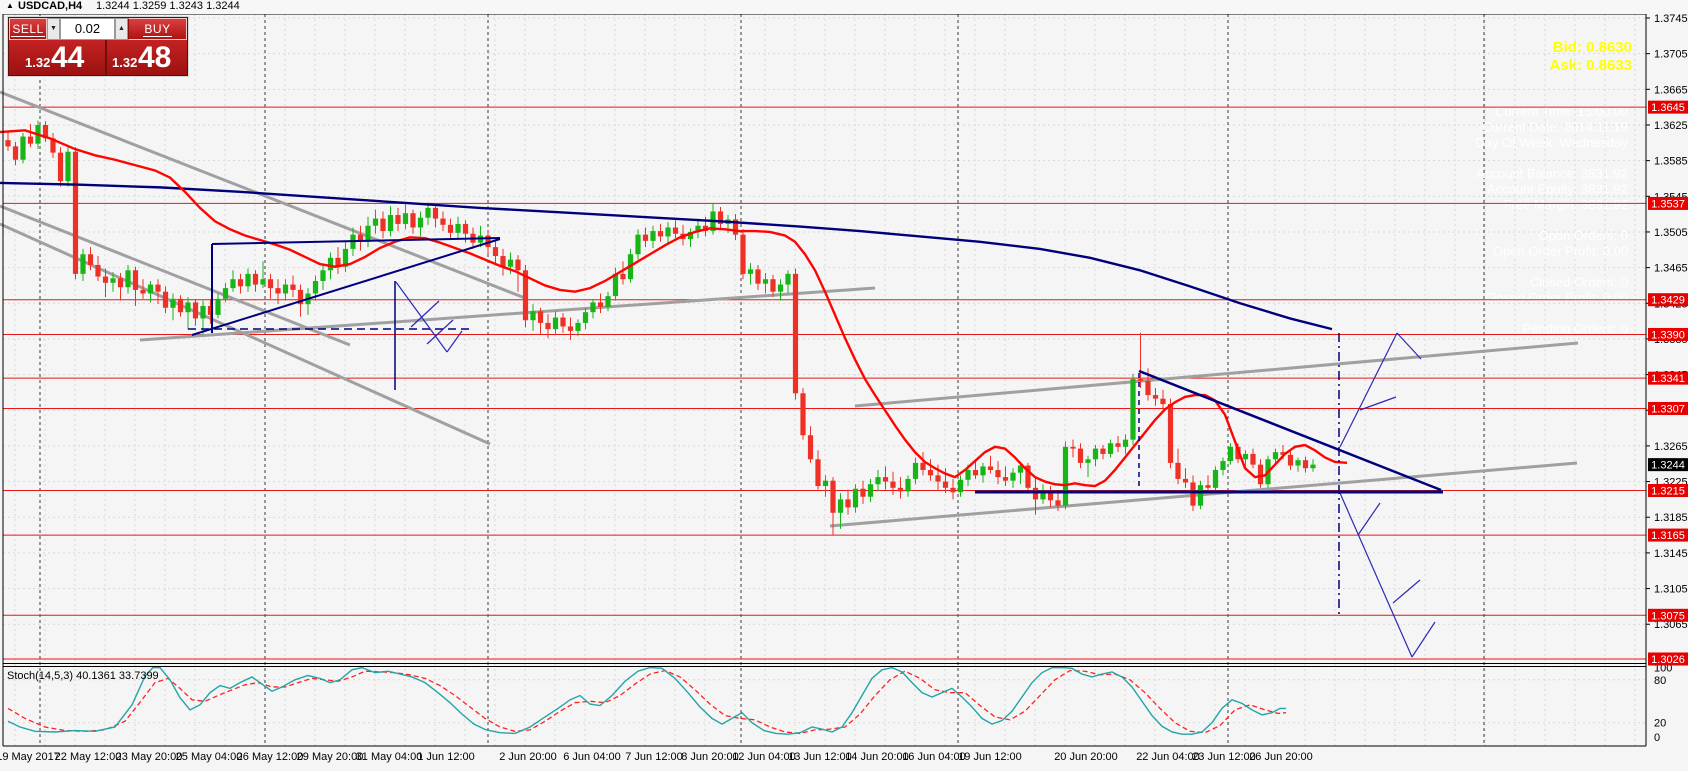 Image resolution: width=1688 pixels, height=771 pixels. I want to click on date-label: 12 Jun 04:00, so click(764, 757).